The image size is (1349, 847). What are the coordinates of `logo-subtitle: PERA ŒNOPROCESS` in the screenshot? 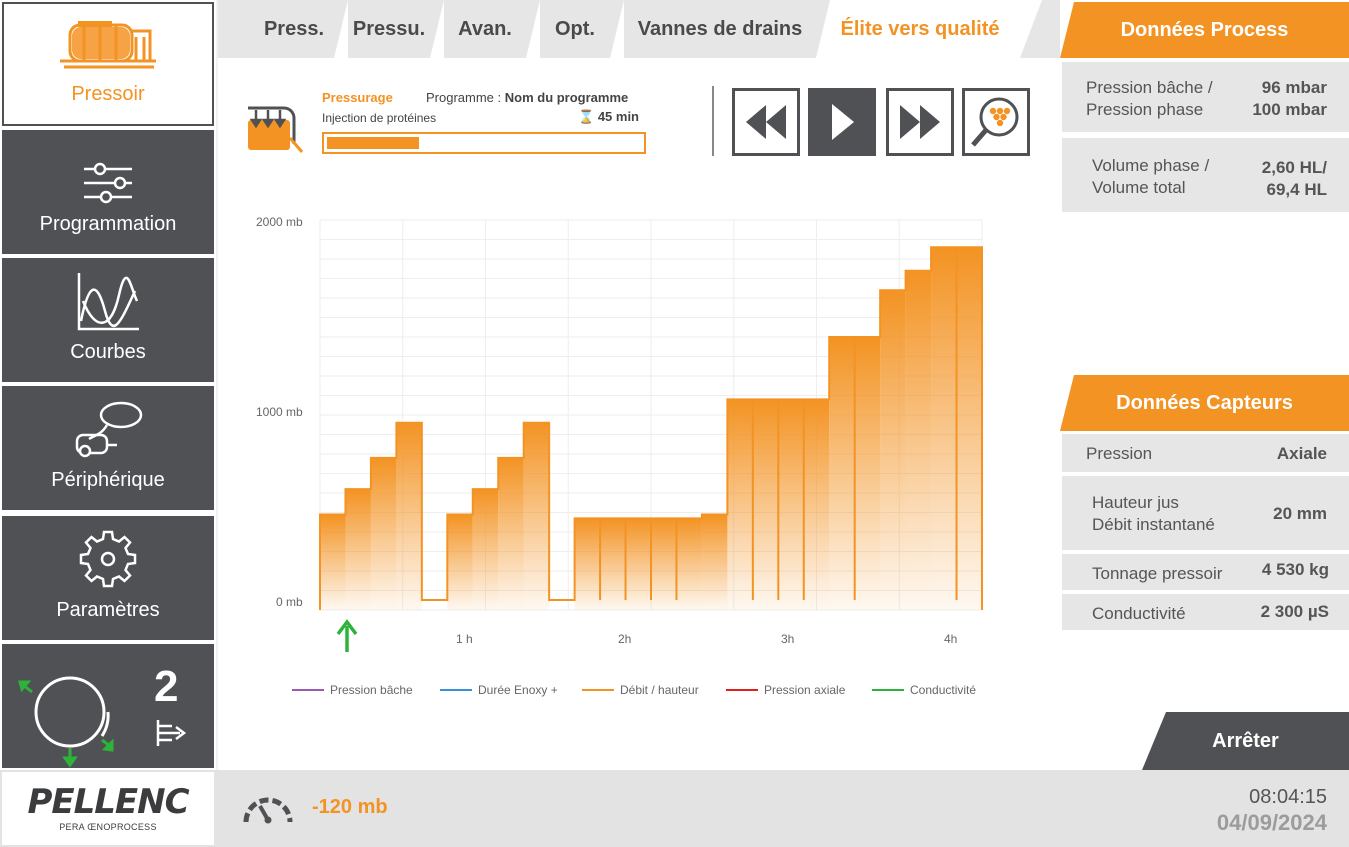 It's located at (108, 827).